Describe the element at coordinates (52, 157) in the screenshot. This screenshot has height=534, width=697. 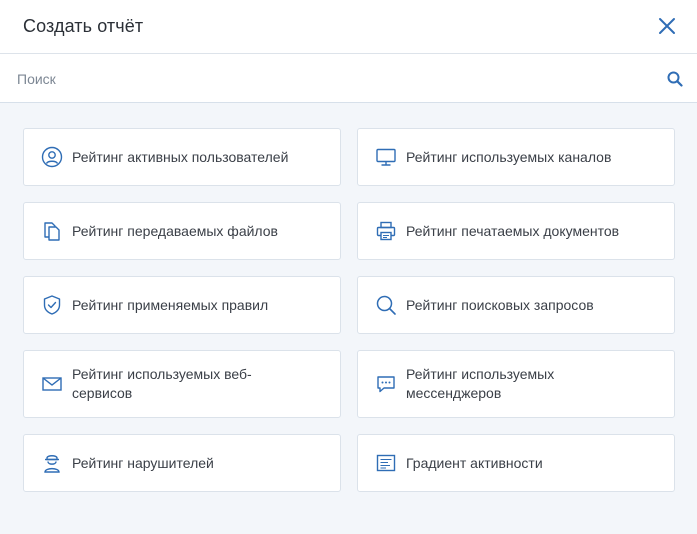
I see `user-circle-icon` at that location.